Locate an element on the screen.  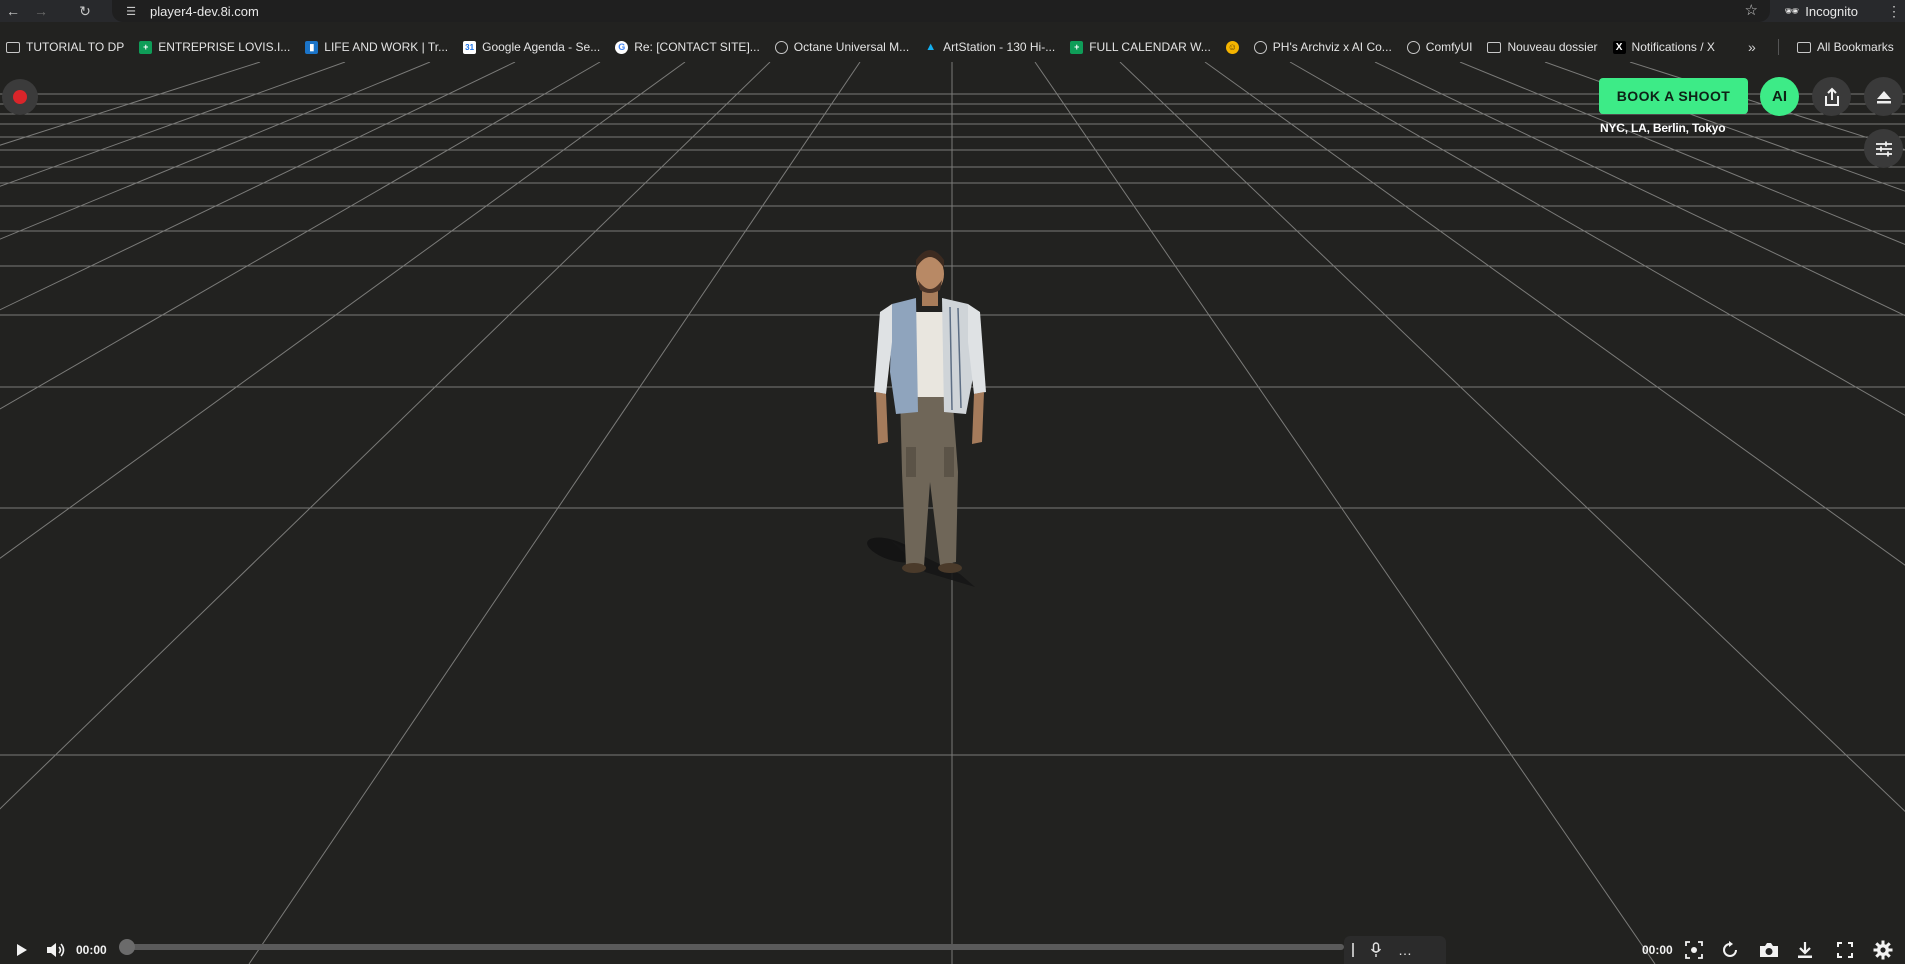
fullscreen-button is located at coordinates (1845, 950).